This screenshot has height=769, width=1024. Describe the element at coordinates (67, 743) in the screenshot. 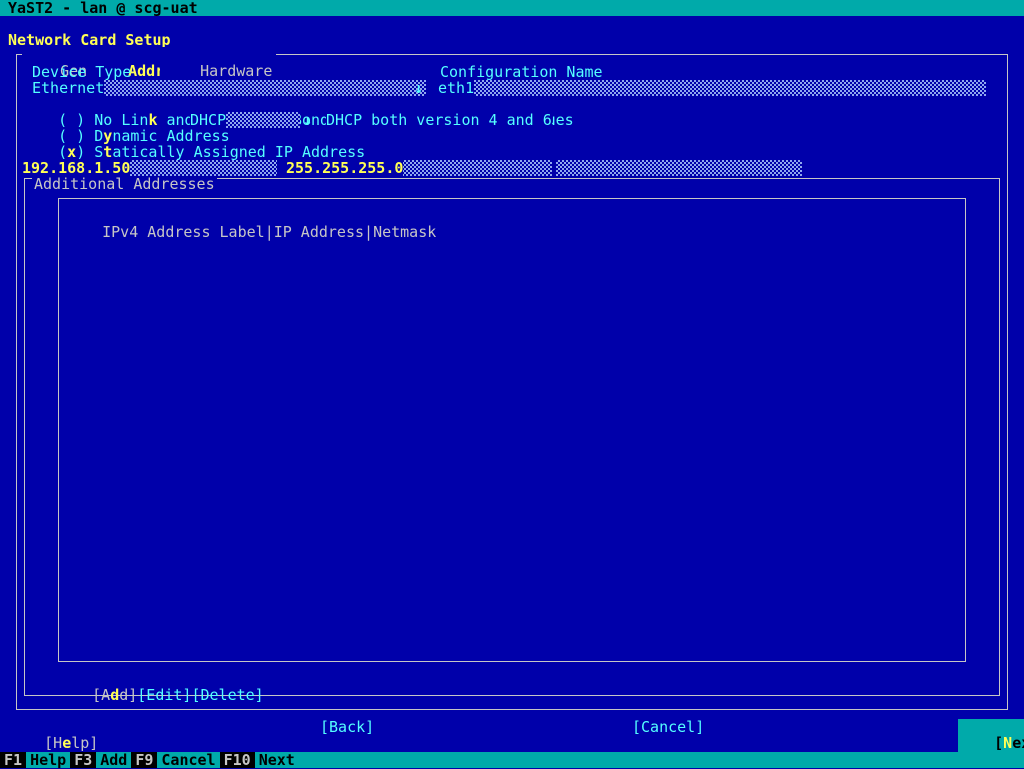

I see `help-button-hotkey: e` at that location.